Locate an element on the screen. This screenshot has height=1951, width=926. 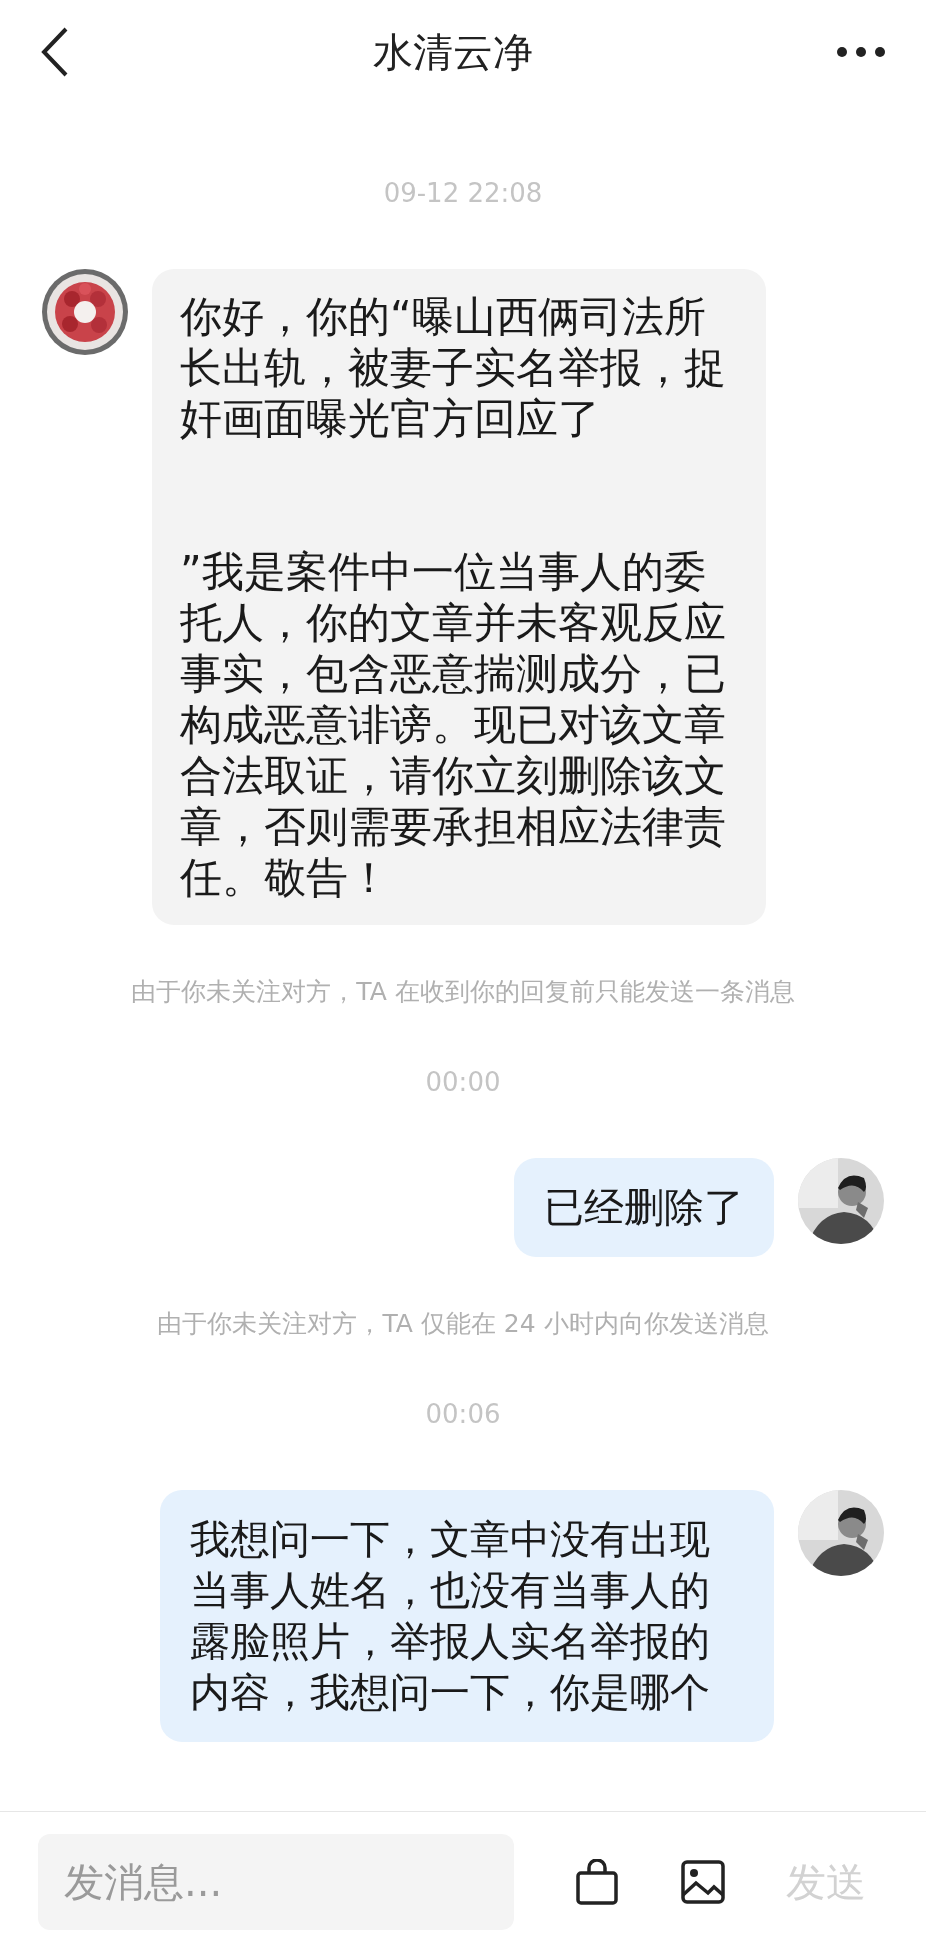
image-icon is located at coordinates (703, 1881).